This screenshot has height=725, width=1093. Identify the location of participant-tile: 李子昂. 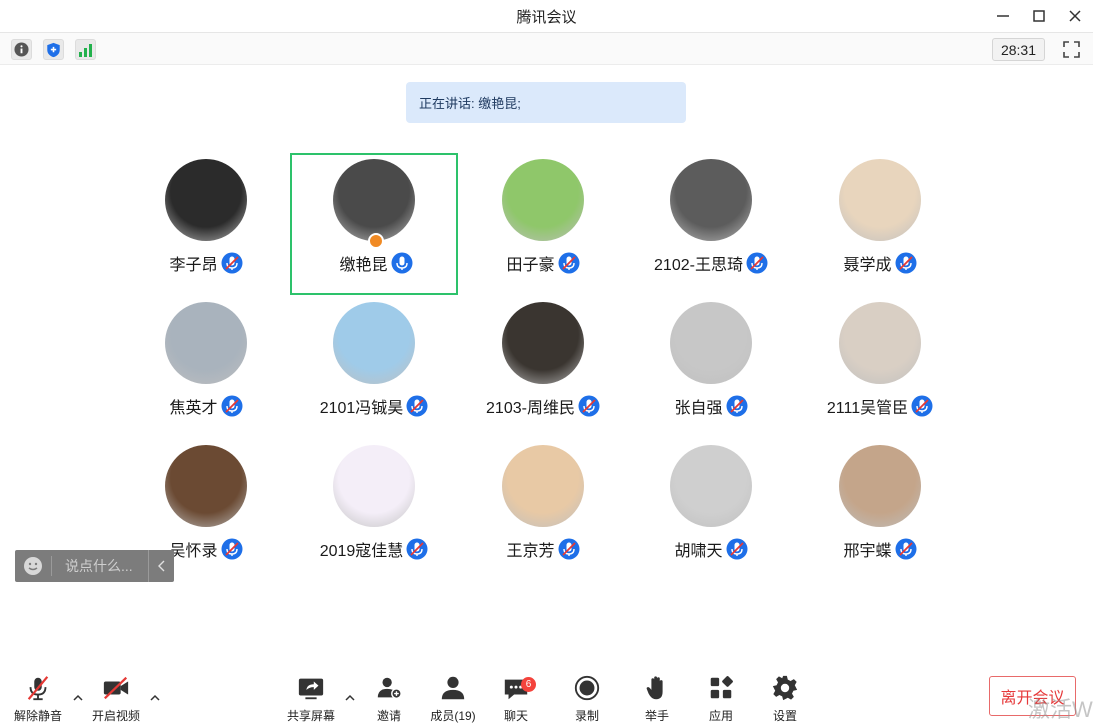
(206, 224).